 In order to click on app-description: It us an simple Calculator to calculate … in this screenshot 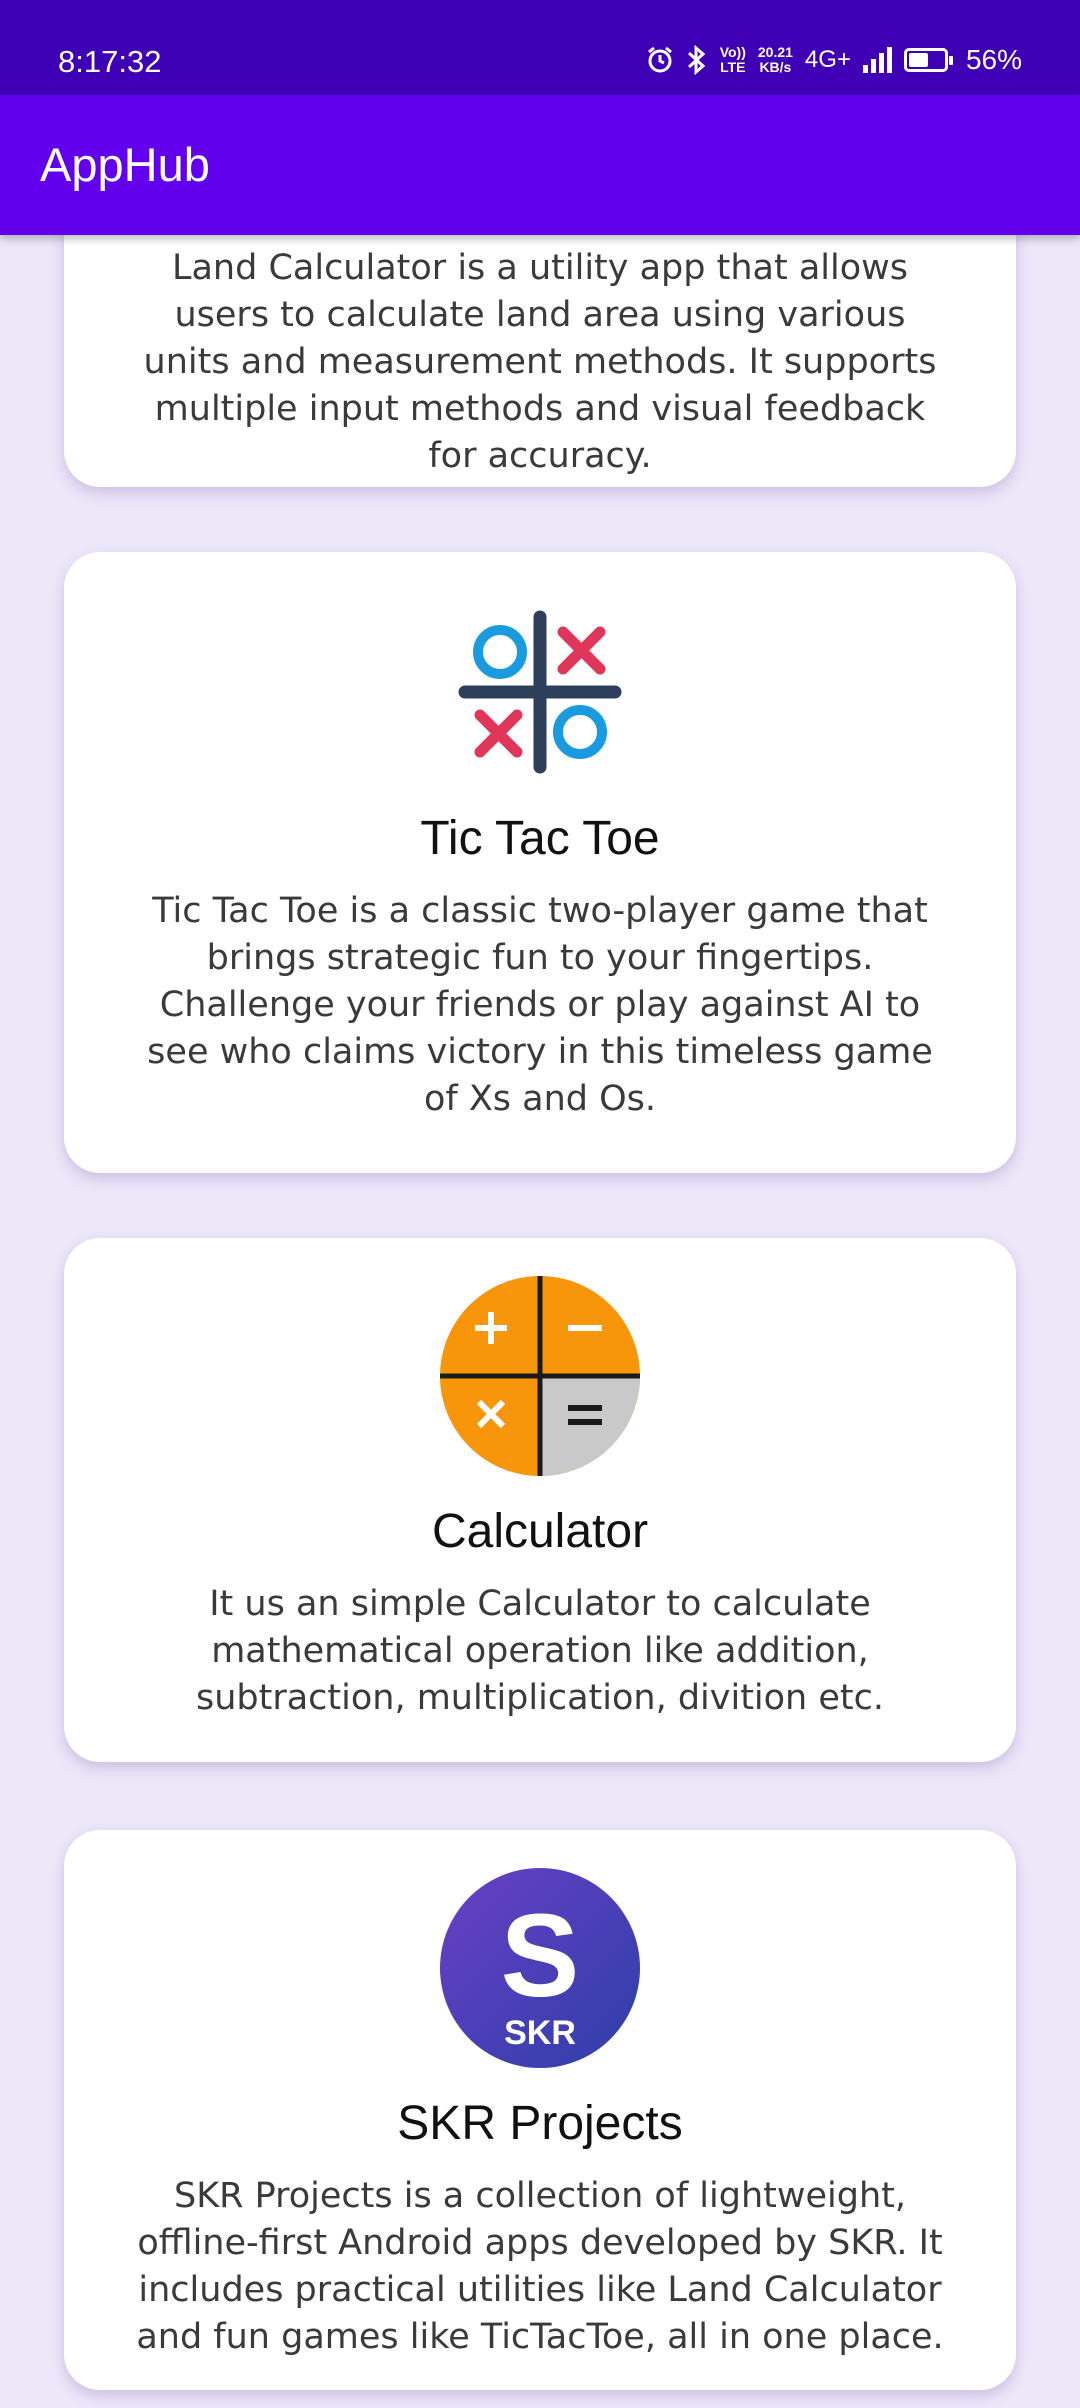, I will do `click(539, 1651)`.